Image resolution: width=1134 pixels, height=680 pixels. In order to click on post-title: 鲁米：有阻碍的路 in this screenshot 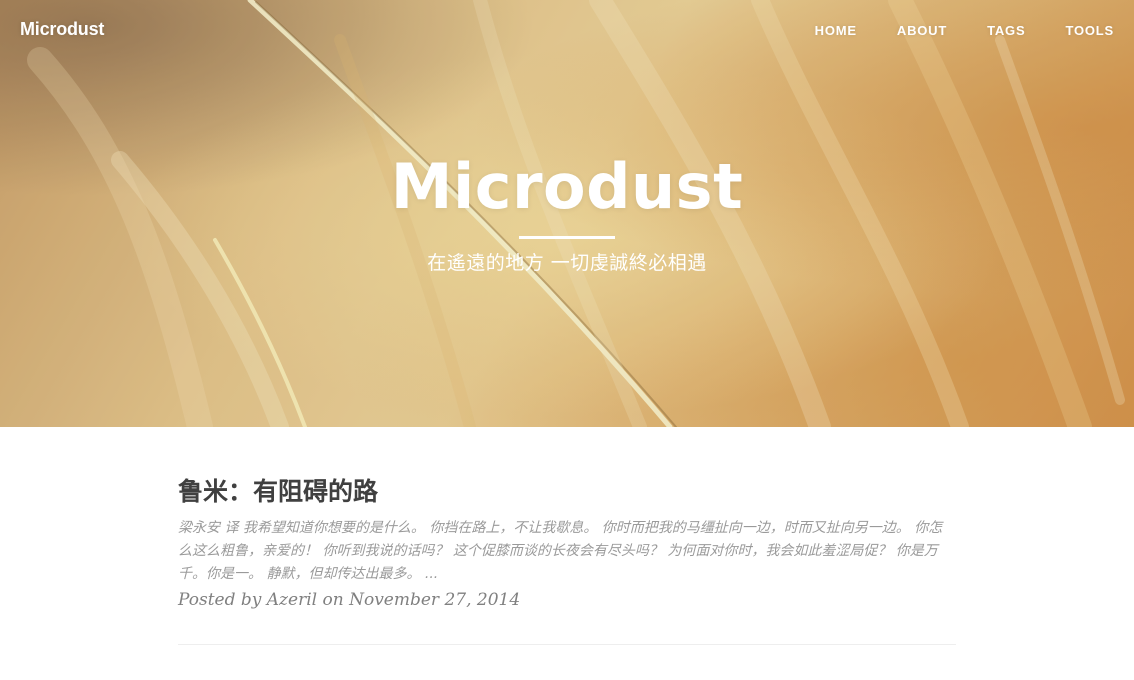, I will do `click(567, 492)`.